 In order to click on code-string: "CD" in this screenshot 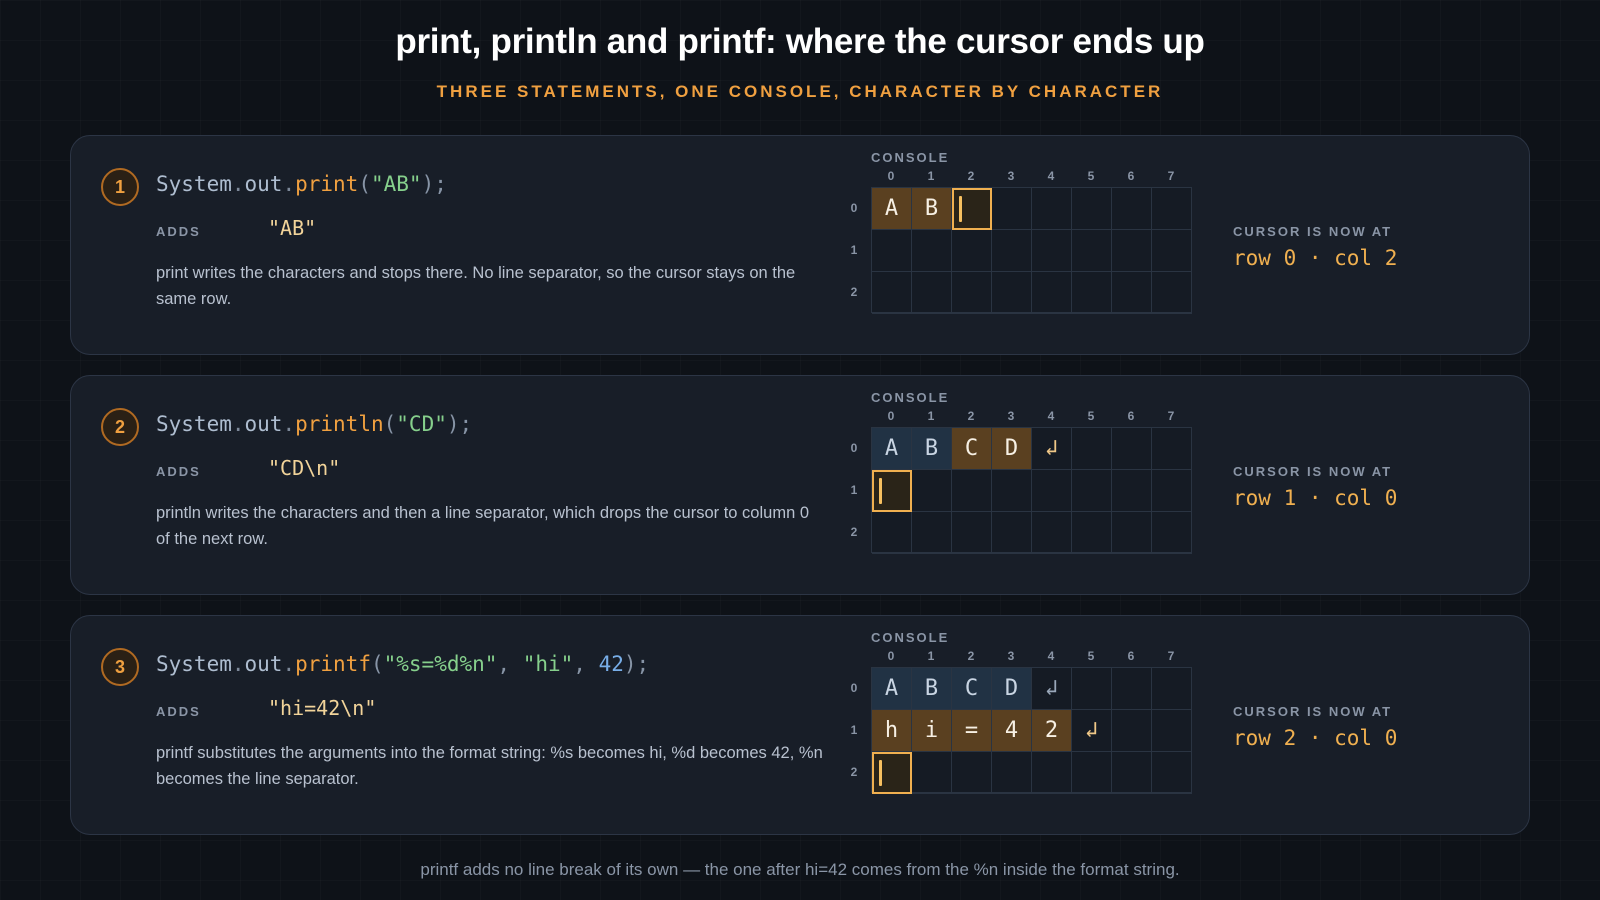, I will do `click(421, 424)`.